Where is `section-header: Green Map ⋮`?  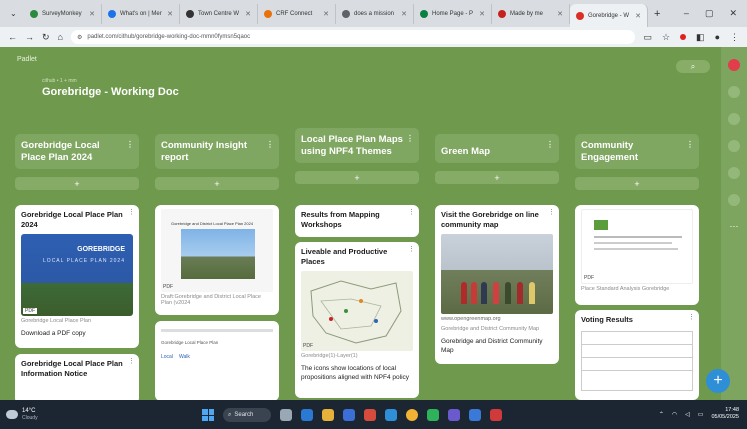
section-header: Green Map ⋮ is located at coordinates (497, 148).